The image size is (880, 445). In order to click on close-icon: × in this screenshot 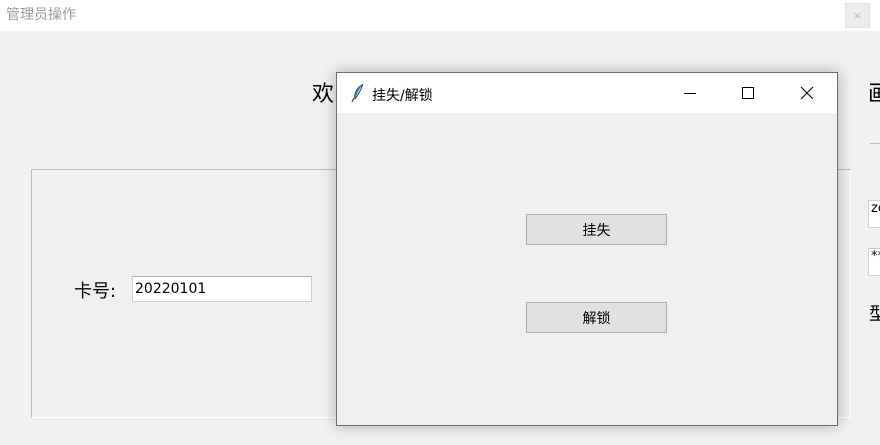, I will do `click(857, 15)`.